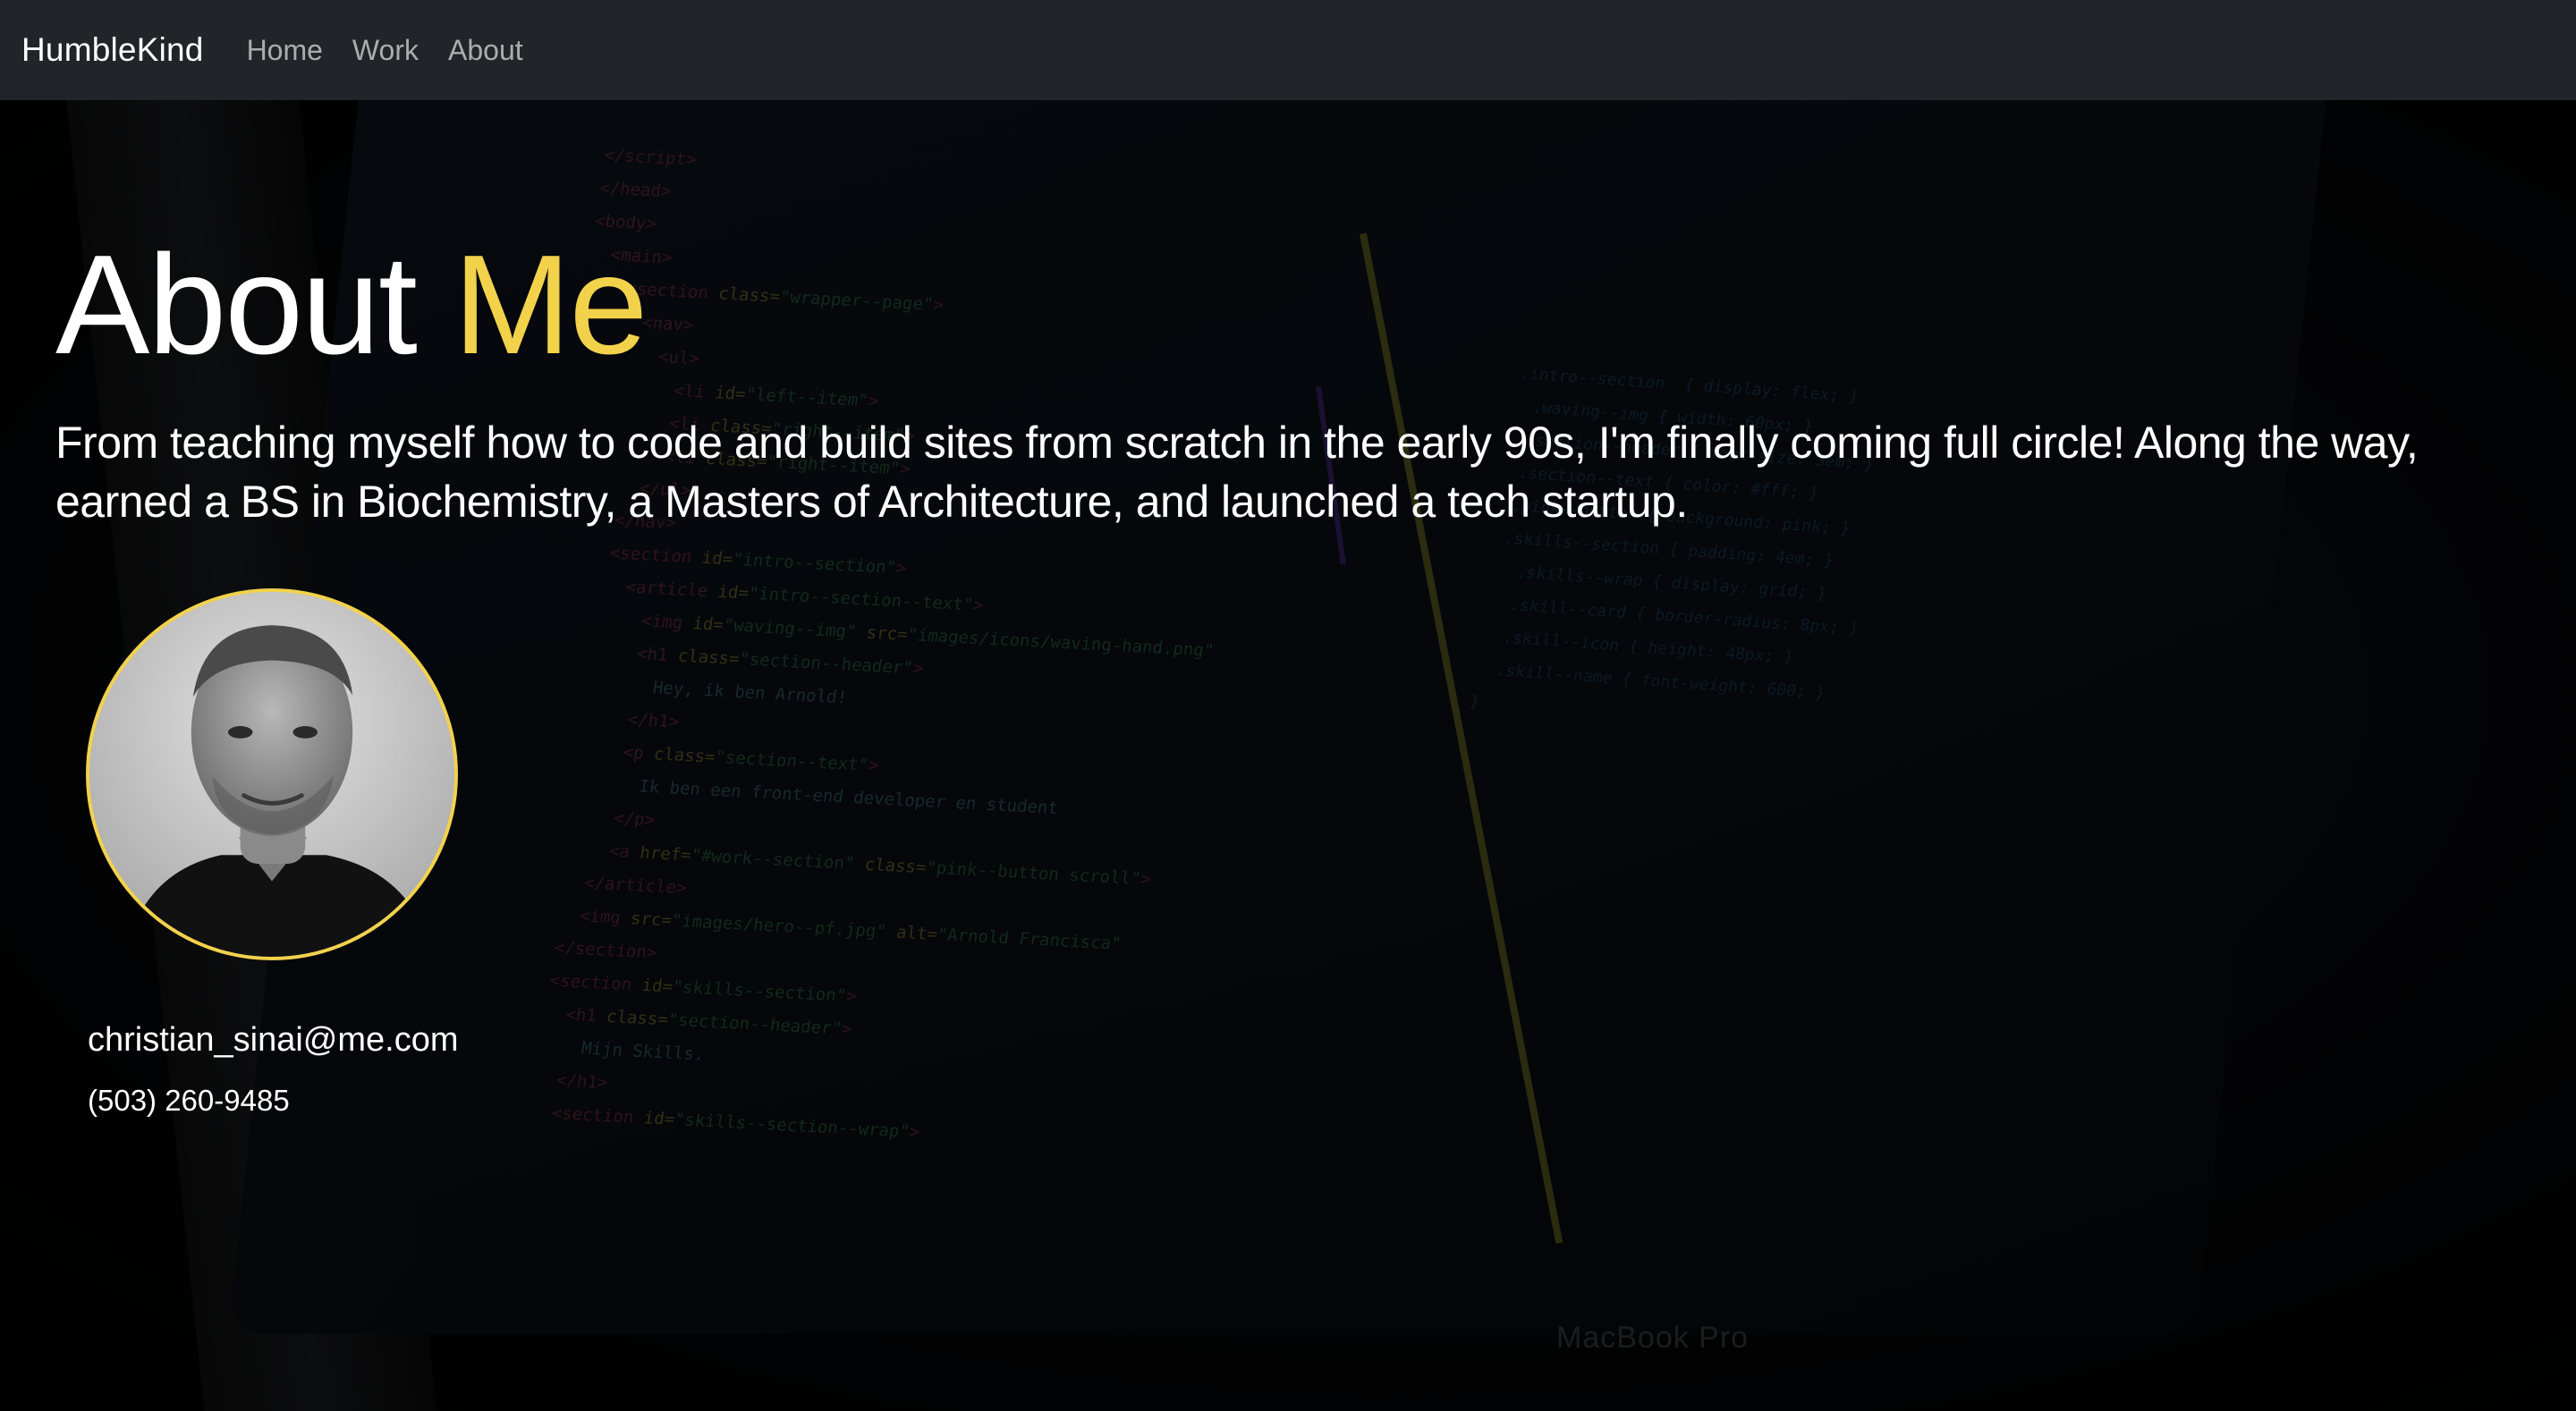 This screenshot has width=2576, height=1411. I want to click on profile-photo-portrait, so click(271, 775).